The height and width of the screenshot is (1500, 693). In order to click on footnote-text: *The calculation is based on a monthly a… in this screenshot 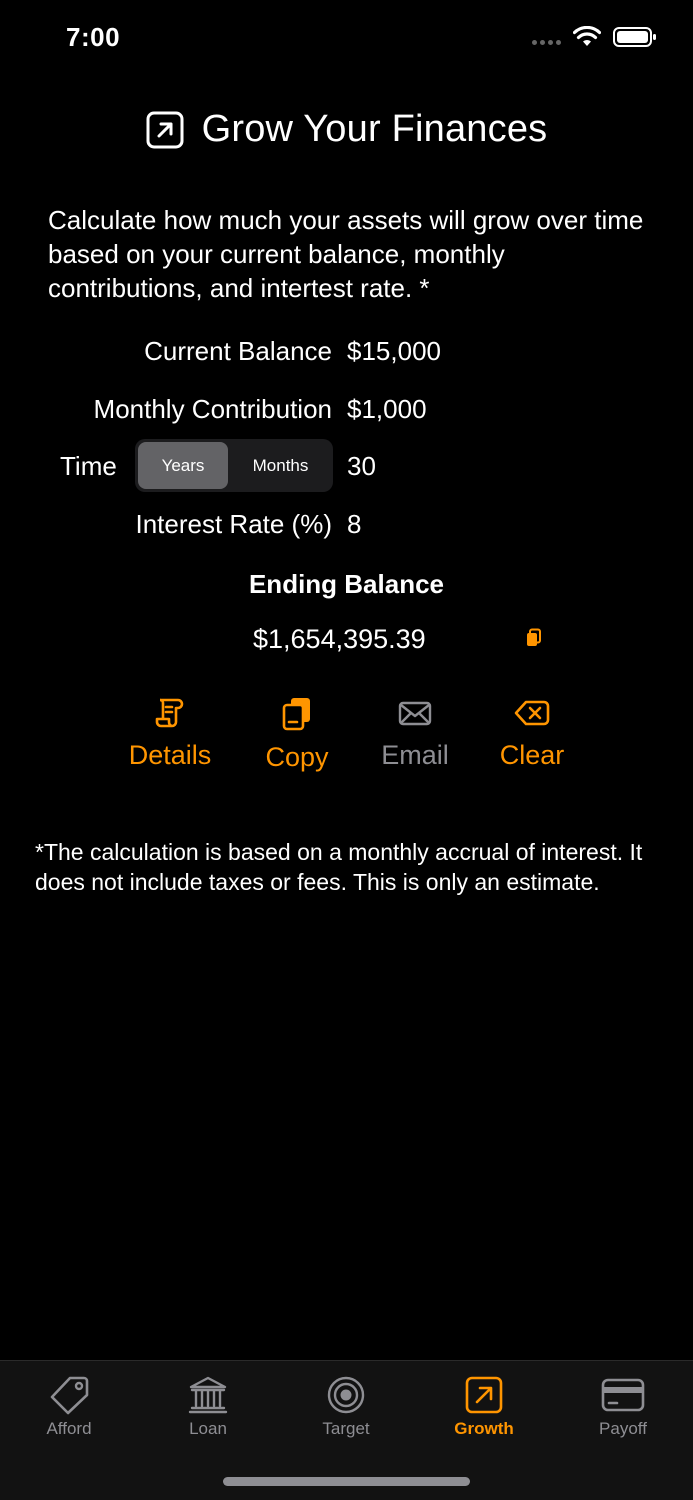, I will do `click(339, 867)`.